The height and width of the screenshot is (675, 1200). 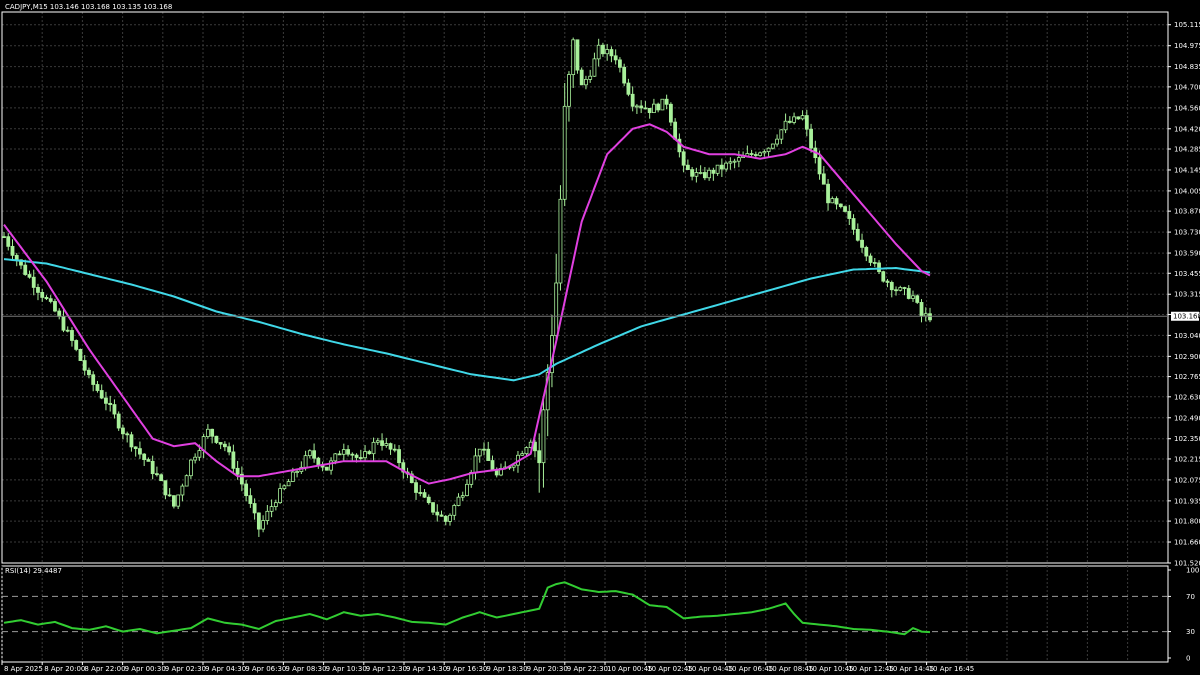 I want to click on price-tick-label: 102.215, so click(x=1187, y=459).